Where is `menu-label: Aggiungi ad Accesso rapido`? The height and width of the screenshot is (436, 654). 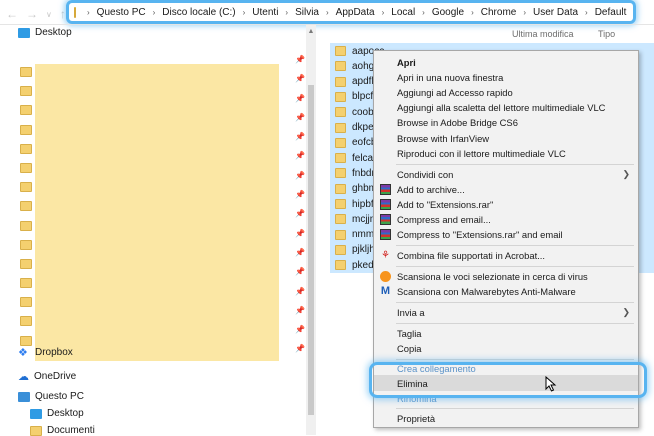
menu-label: Aggiungi ad Accesso rapido is located at coordinates (455, 92).